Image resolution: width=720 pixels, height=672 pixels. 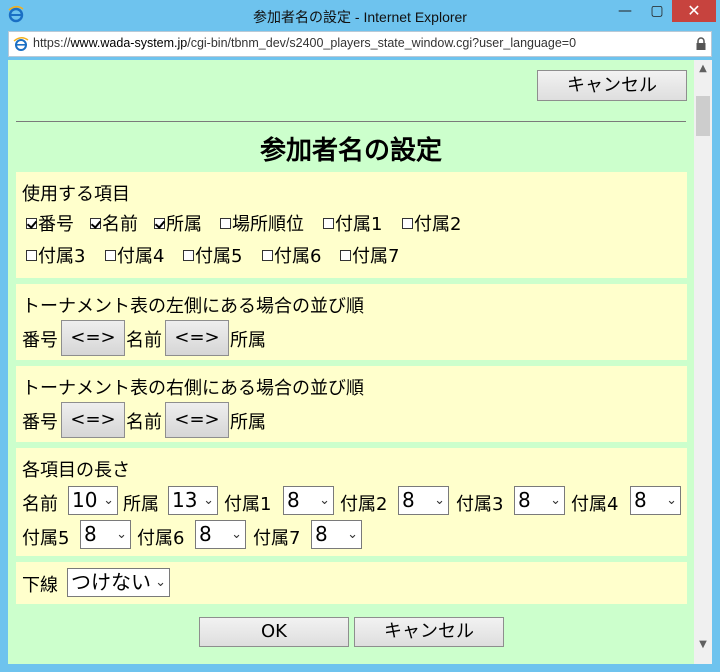 What do you see at coordinates (277, 538) in the screenshot?
I see `length-label: 付属7` at bounding box center [277, 538].